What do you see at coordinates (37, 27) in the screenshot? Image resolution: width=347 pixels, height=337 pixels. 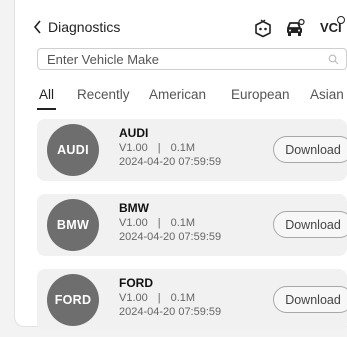 I see `chevron-left-icon` at bounding box center [37, 27].